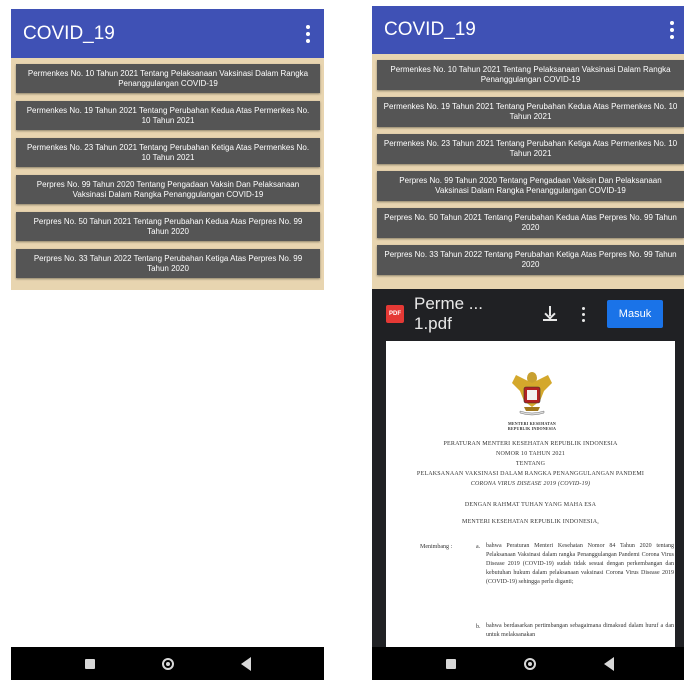  I want to click on doc-heading-line: NOMOR 10 TAHUN 2021, so click(530, 454).